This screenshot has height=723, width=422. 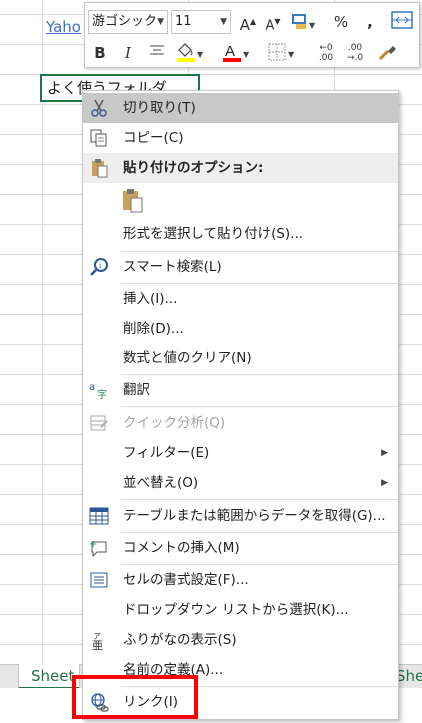 What do you see at coordinates (172, 267) in the screenshot?
I see `menu-item-label: スマート検索(L)` at bounding box center [172, 267].